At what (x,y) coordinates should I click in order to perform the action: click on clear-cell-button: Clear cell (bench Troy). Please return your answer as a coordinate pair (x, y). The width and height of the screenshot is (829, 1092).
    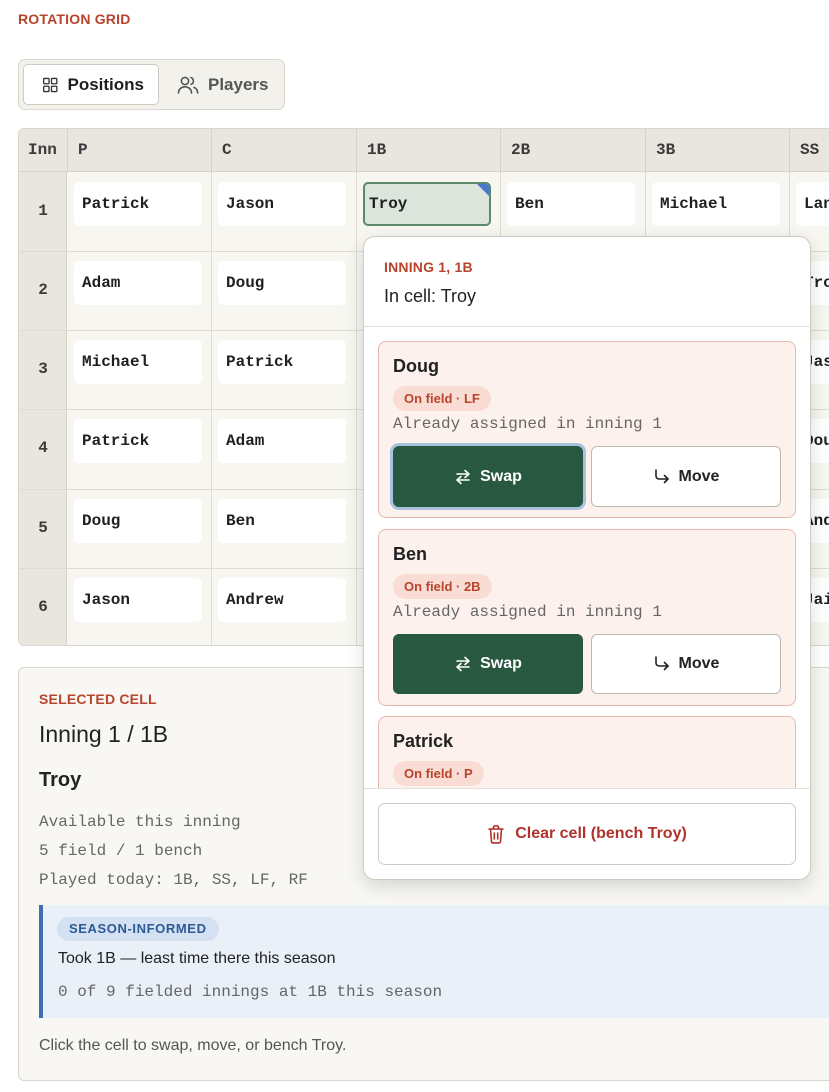
    Looking at the image, I should click on (587, 834).